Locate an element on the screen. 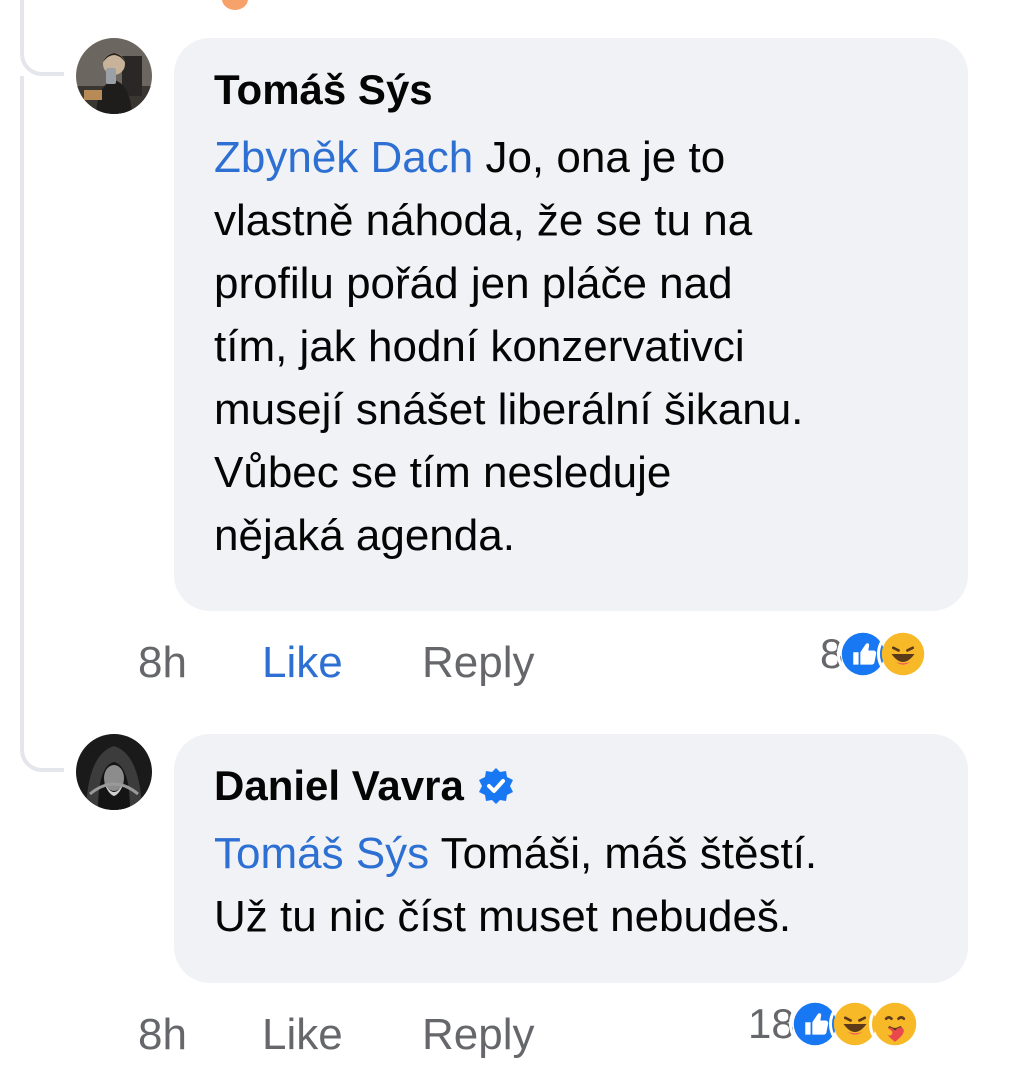 The height and width of the screenshot is (1084, 1009). care-icon is located at coordinates (894, 1024).